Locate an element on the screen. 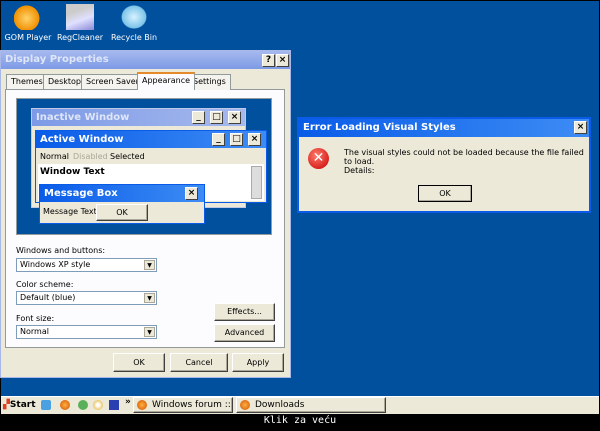 This screenshot has width=600, height=431. preview-message-box: Message Box × Message Text OK is located at coordinates (122, 204).